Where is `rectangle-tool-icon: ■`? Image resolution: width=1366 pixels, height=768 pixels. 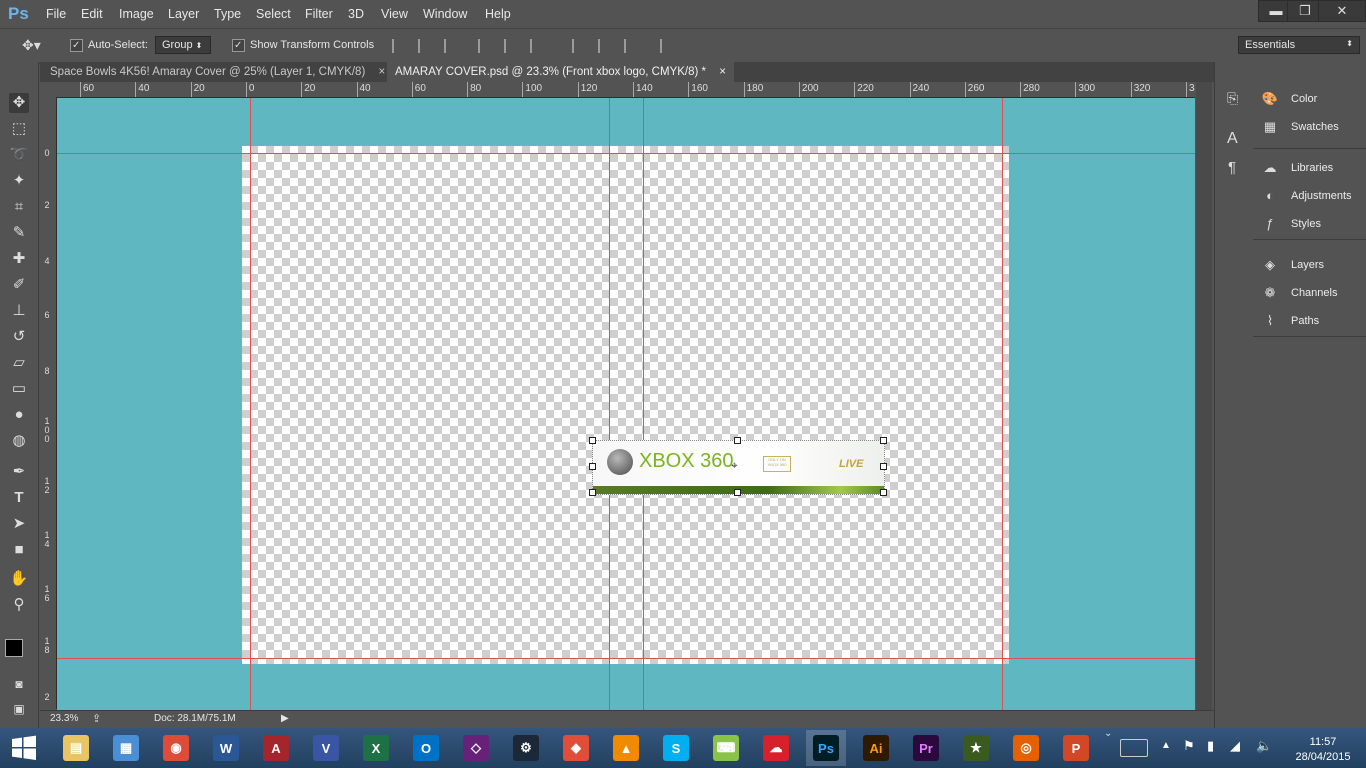
rectangle-tool-icon: ■ is located at coordinates (19, 550).